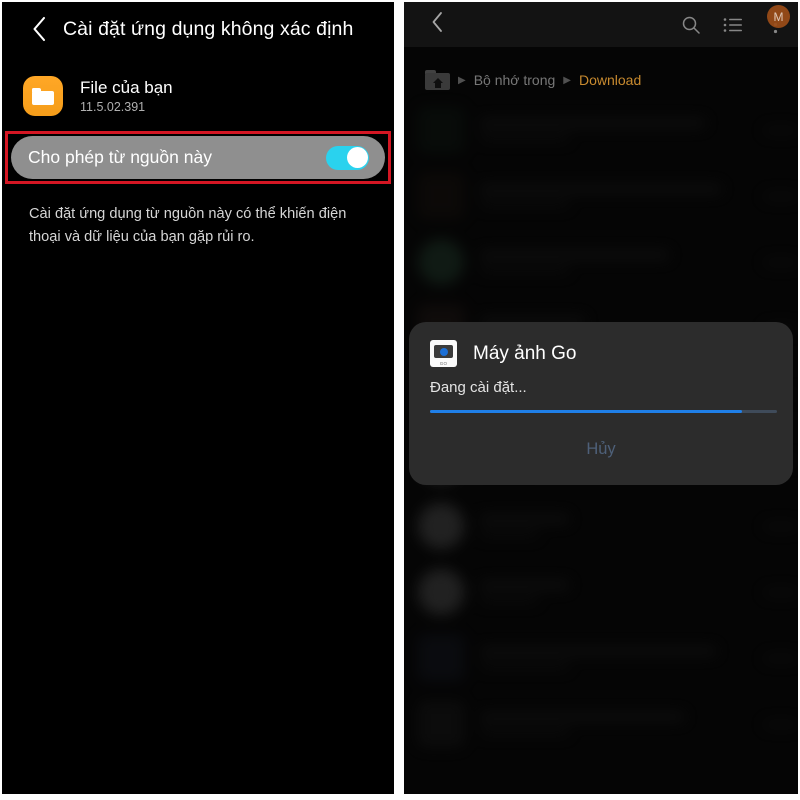 This screenshot has height=800, width=800. I want to click on dialog-app-name: Máy ảnh Go, so click(525, 353).